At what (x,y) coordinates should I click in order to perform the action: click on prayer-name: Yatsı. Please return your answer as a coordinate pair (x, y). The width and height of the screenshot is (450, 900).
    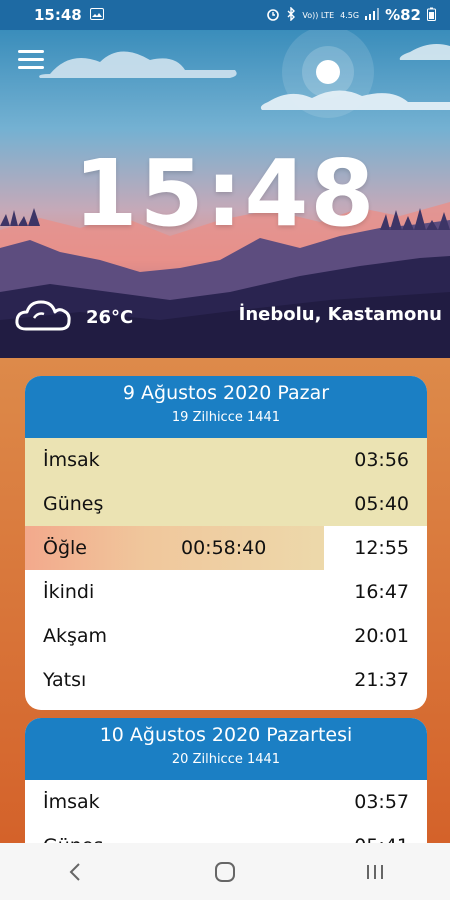
    Looking at the image, I should click on (65, 680).